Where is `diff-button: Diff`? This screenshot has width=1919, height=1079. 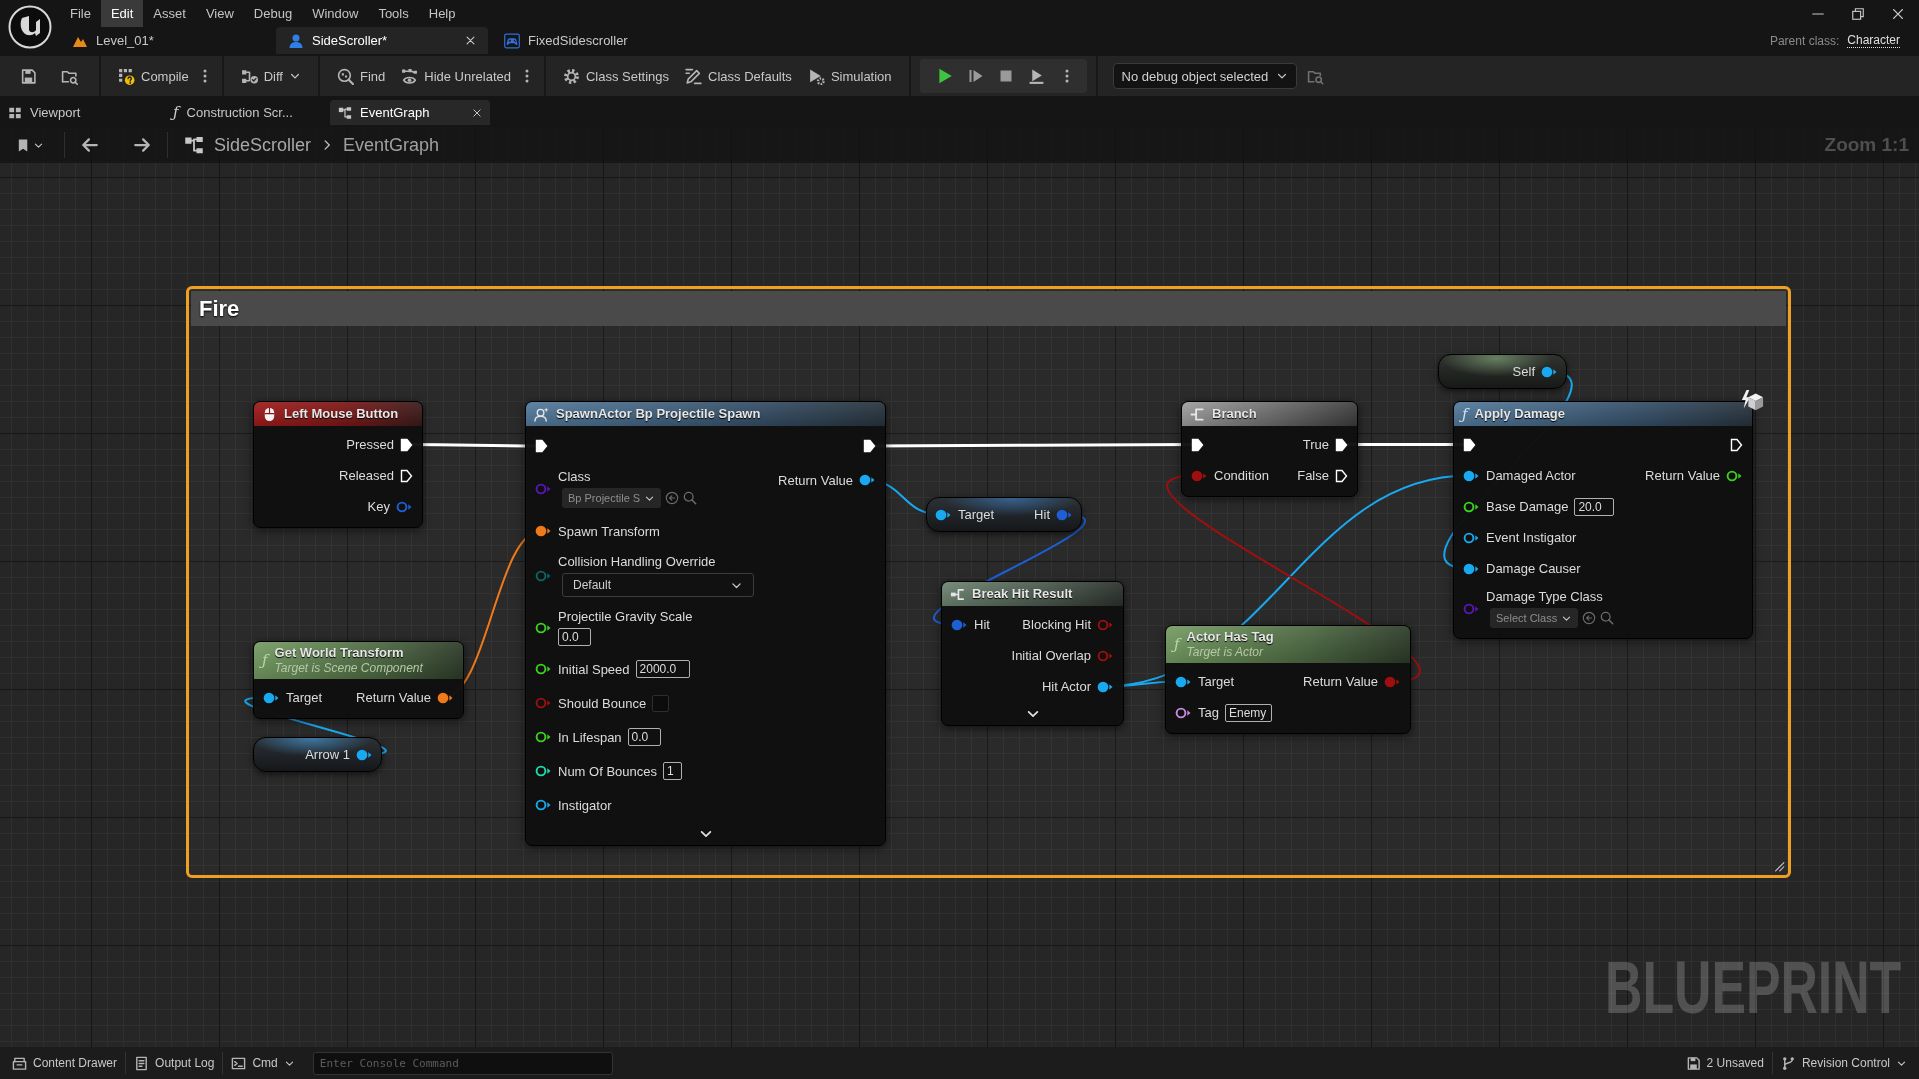 diff-button: Diff is located at coordinates (270, 76).